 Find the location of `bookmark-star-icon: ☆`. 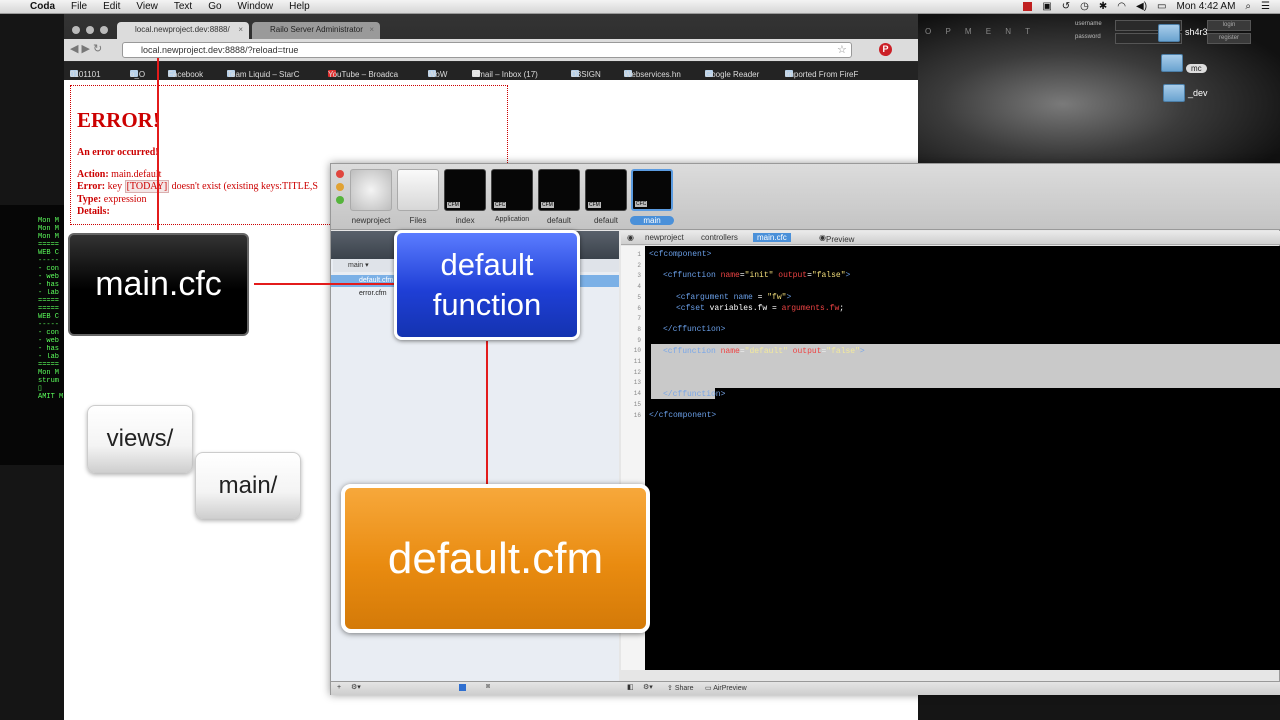

bookmark-star-icon: ☆ is located at coordinates (842, 49).